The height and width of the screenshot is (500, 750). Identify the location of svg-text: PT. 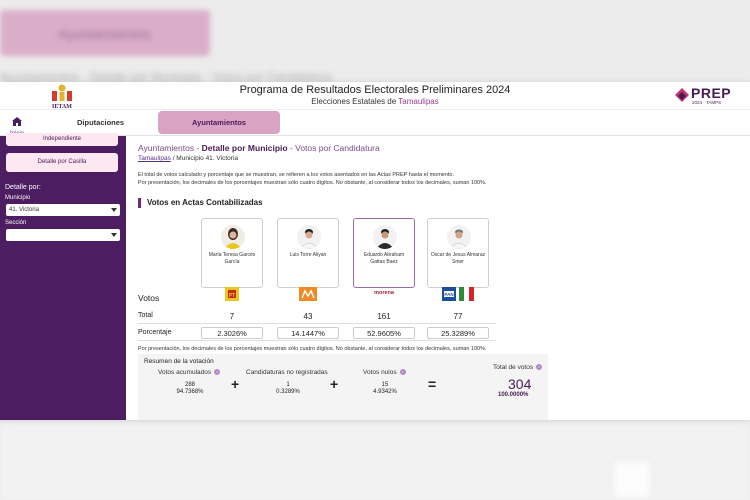
(232, 296).